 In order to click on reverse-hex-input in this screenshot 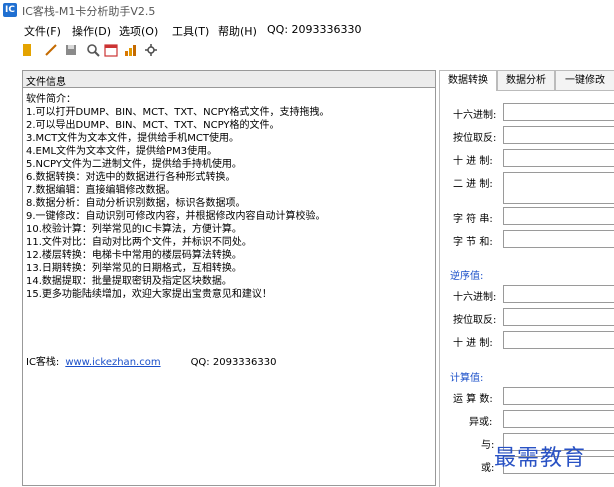, I will do `click(558, 294)`.